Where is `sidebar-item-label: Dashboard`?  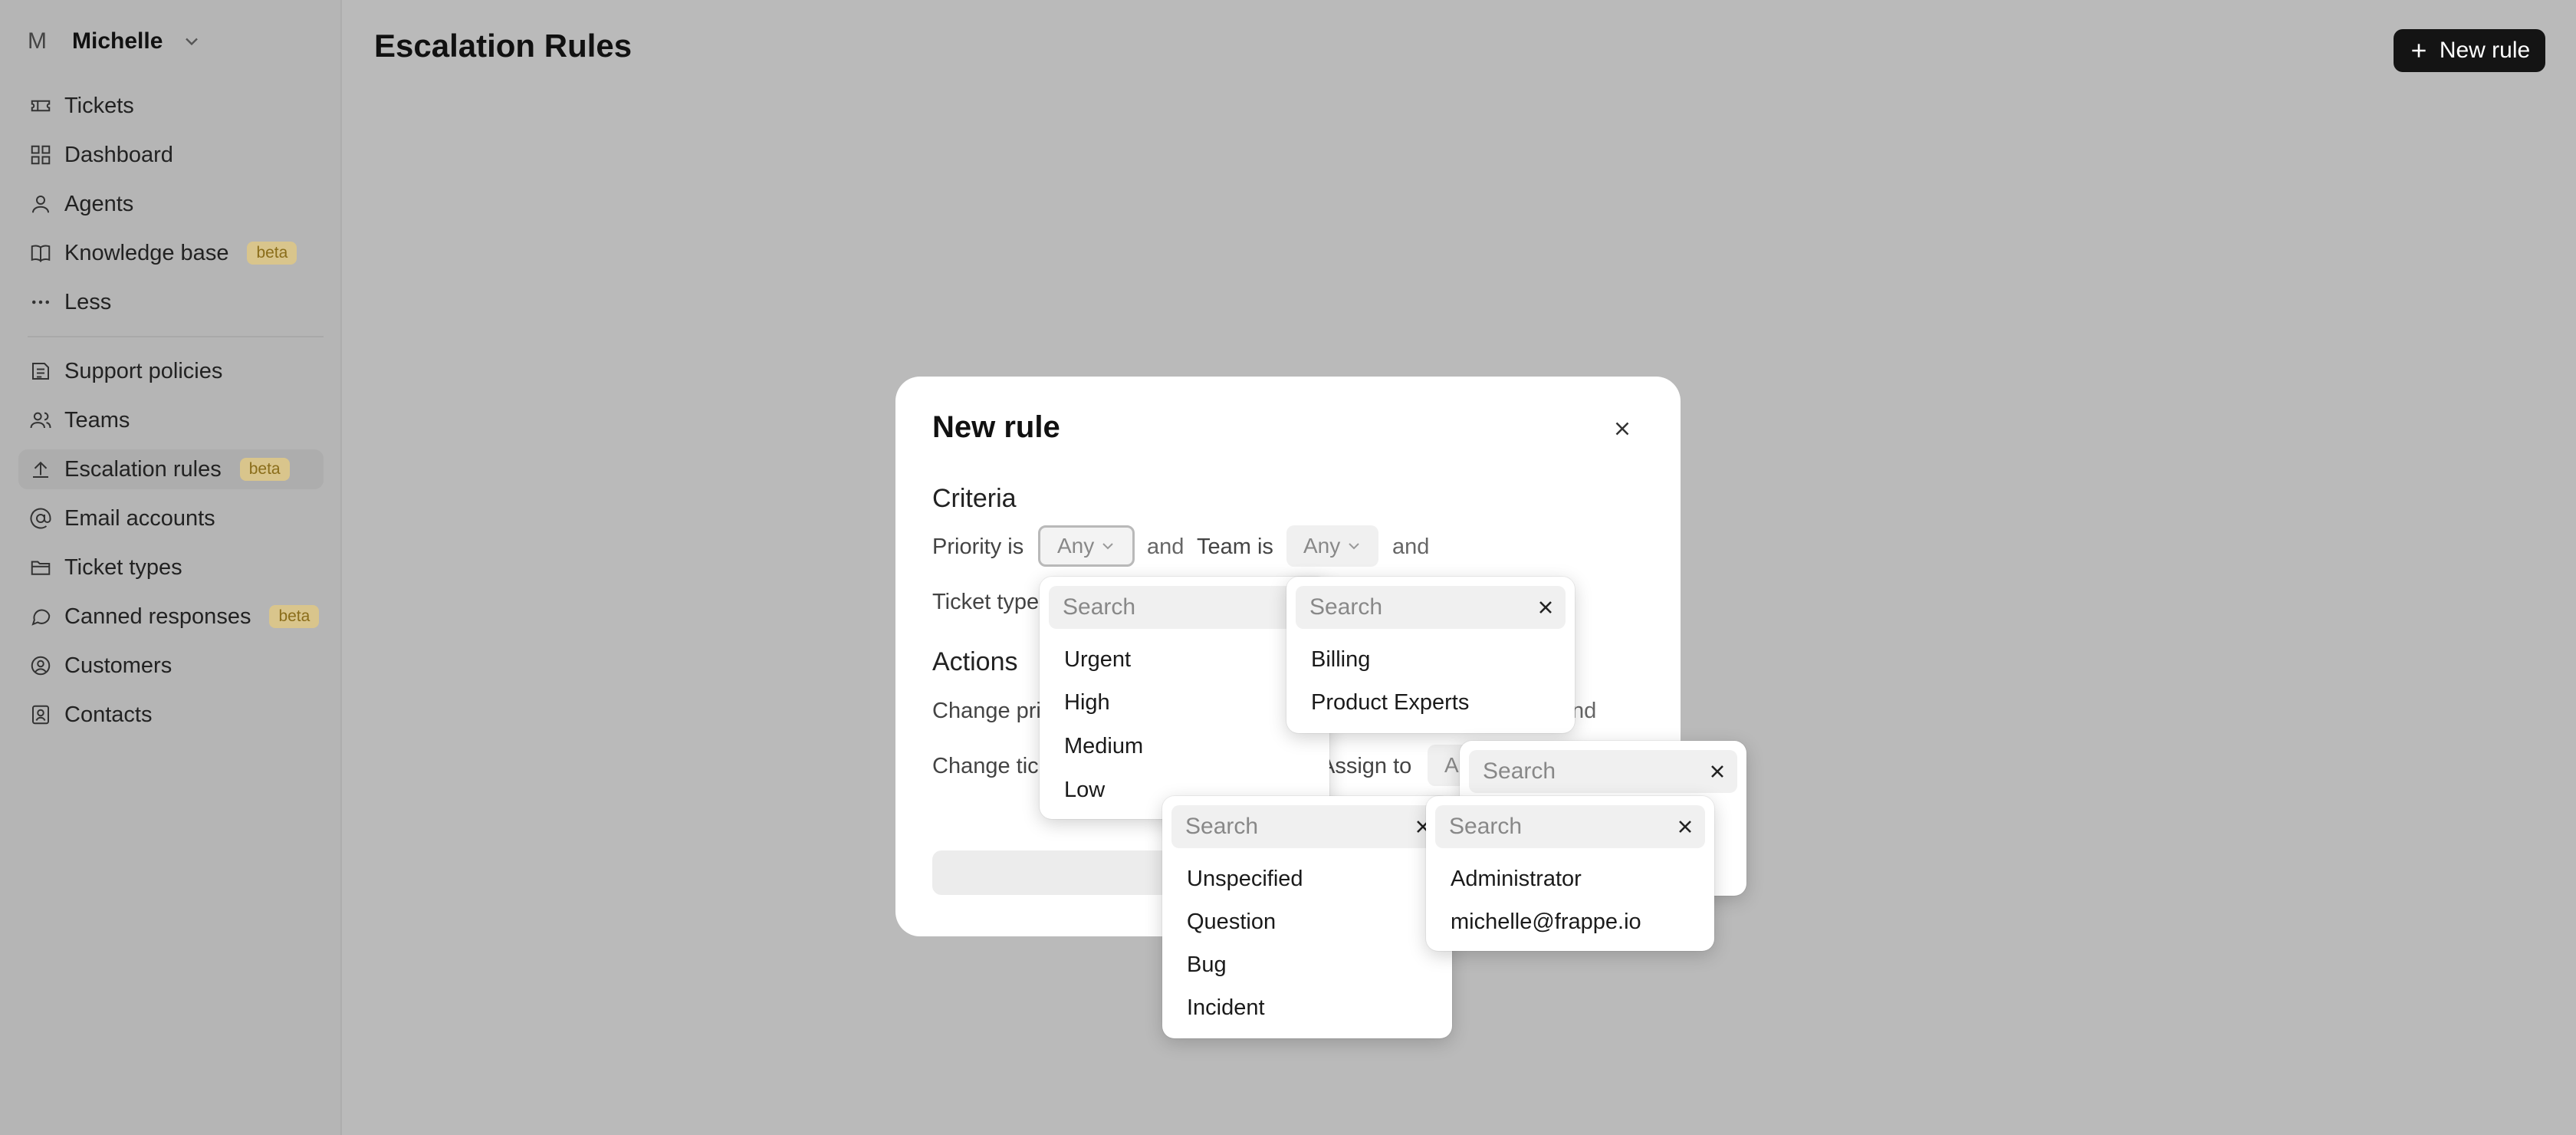 sidebar-item-label: Dashboard is located at coordinates (118, 154).